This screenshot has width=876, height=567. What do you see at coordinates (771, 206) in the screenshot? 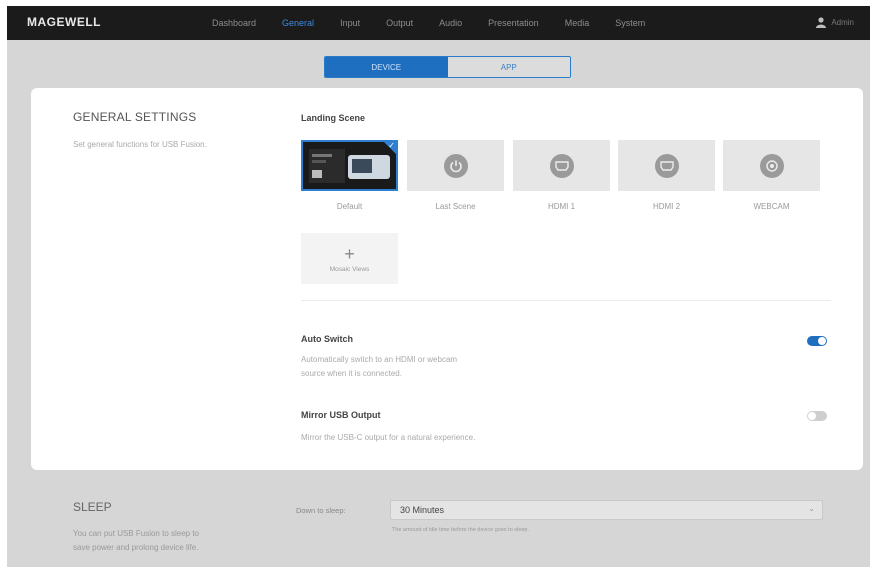
I see `scene-webcam-label: WEBCAM` at bounding box center [771, 206].